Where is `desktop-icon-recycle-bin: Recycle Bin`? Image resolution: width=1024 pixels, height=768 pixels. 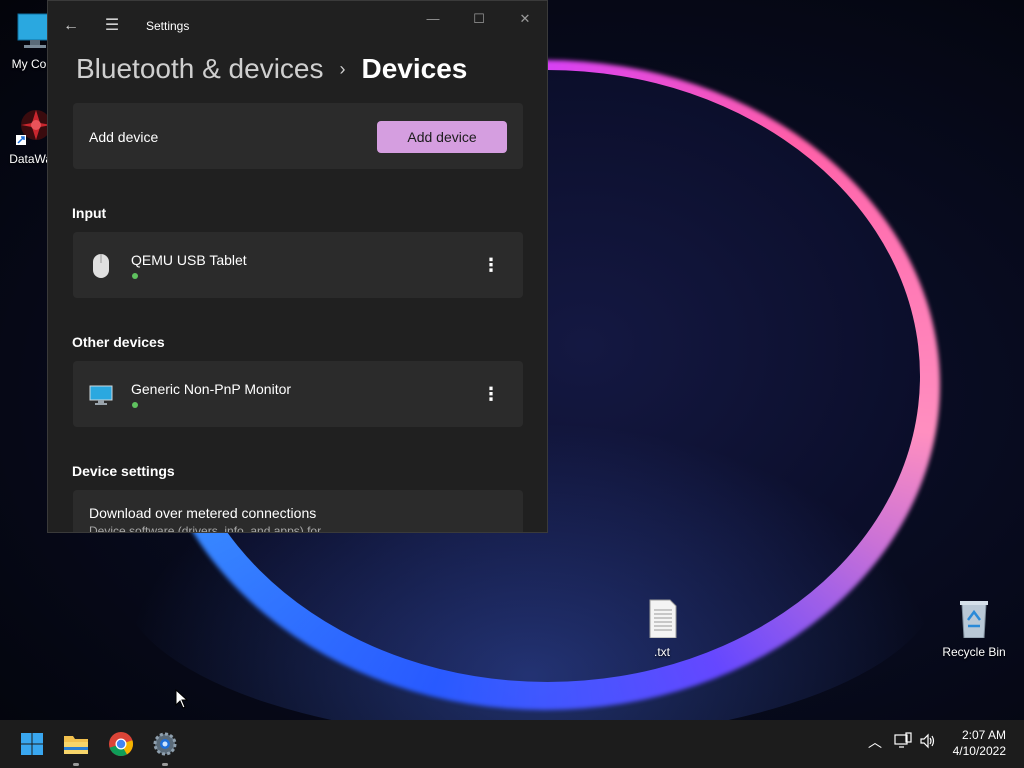
desktop-icon-recycle-bin: Recycle Bin is located at coordinates (974, 628).